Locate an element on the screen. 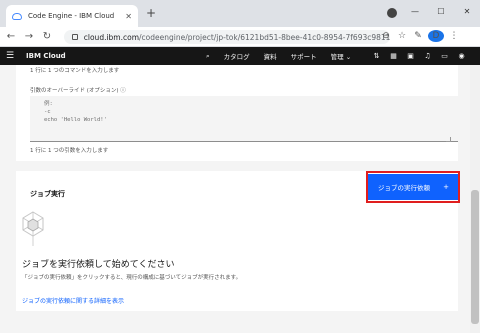 The image size is (480, 333). args-textarea: 例: -c echo 'Hello World!' is located at coordinates (244, 119).